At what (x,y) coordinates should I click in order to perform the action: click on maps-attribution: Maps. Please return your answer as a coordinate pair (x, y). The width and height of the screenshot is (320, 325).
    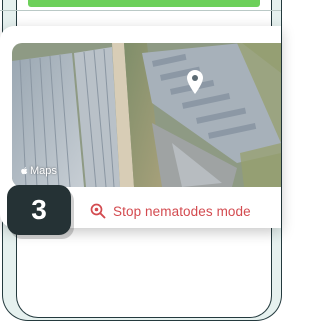
    Looking at the image, I should click on (38, 171).